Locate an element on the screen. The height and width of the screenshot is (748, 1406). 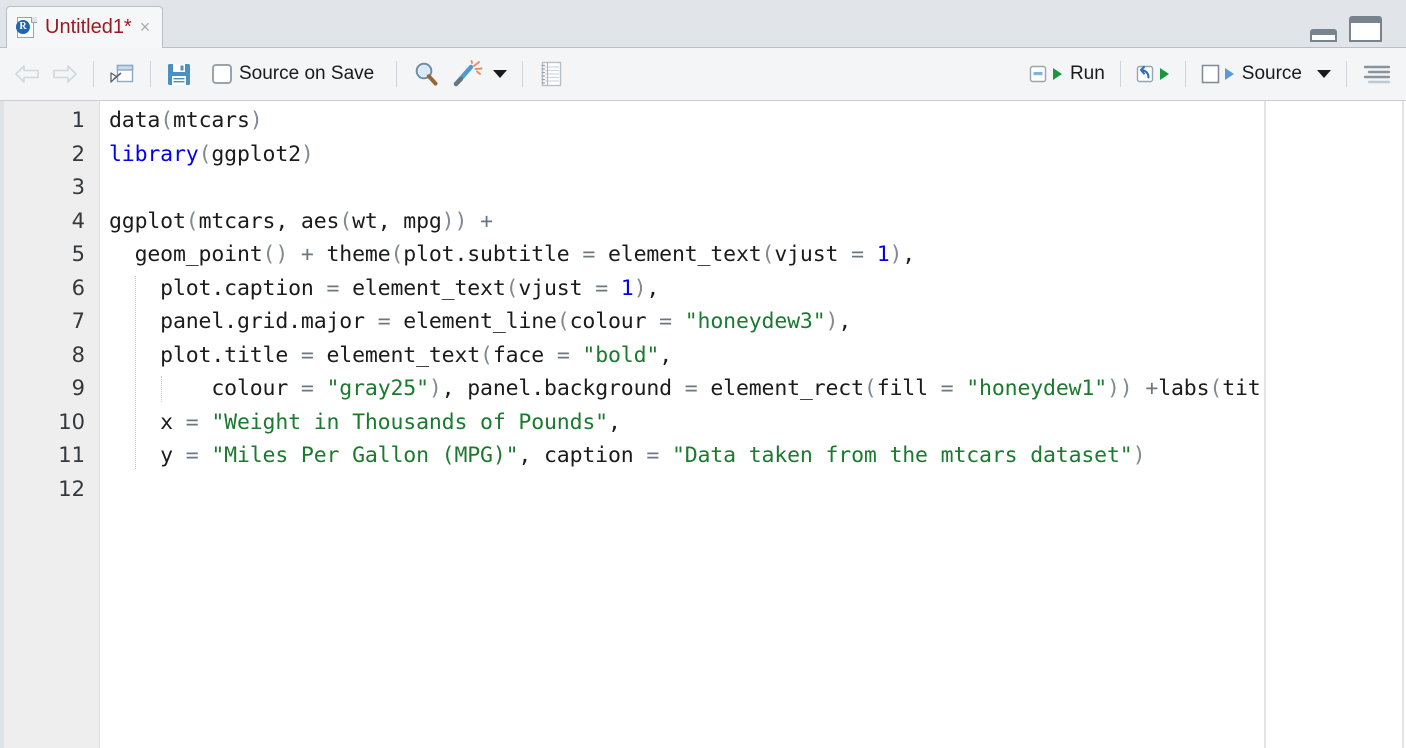
code-line: plot.title = element_text(face = "bold", is located at coordinates (390, 356).